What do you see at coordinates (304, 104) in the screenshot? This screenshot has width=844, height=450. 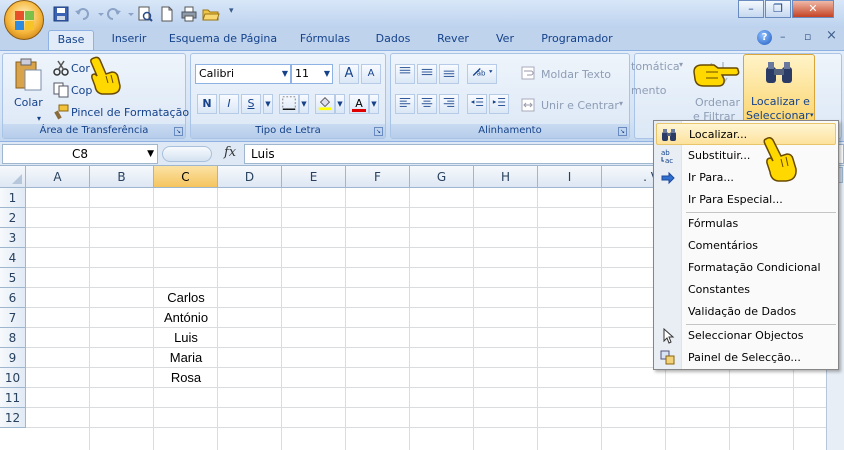 I see `borders-dropdown-icon: ▼` at bounding box center [304, 104].